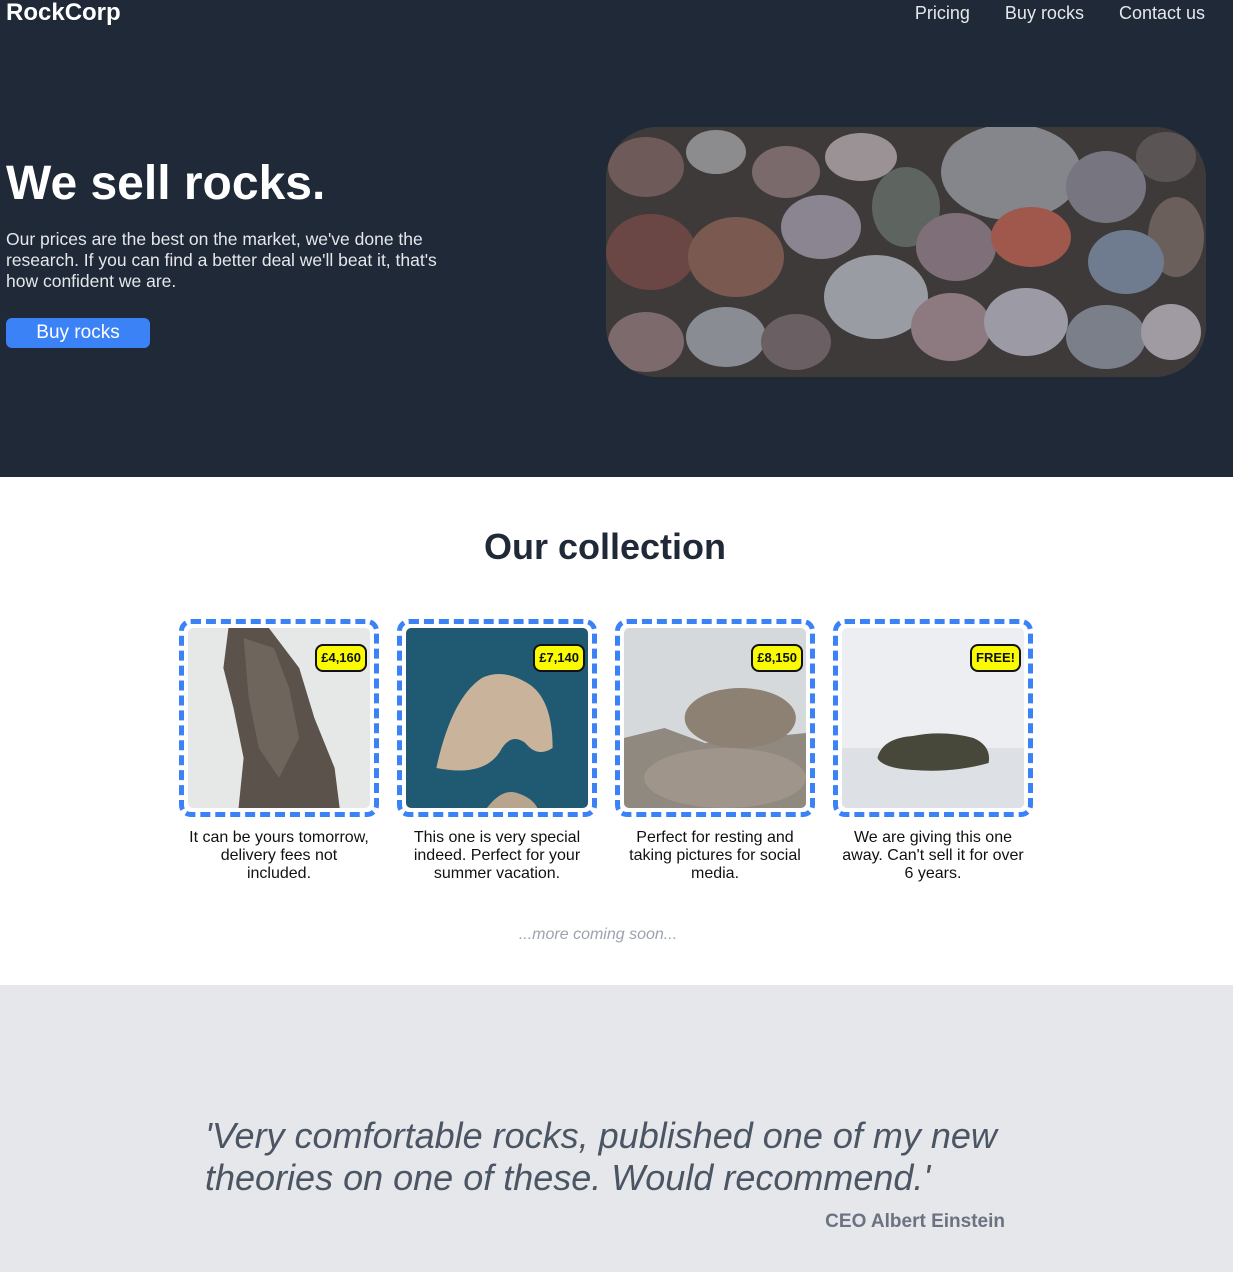  I want to click on hero-title: We sell rocks., so click(166, 183).